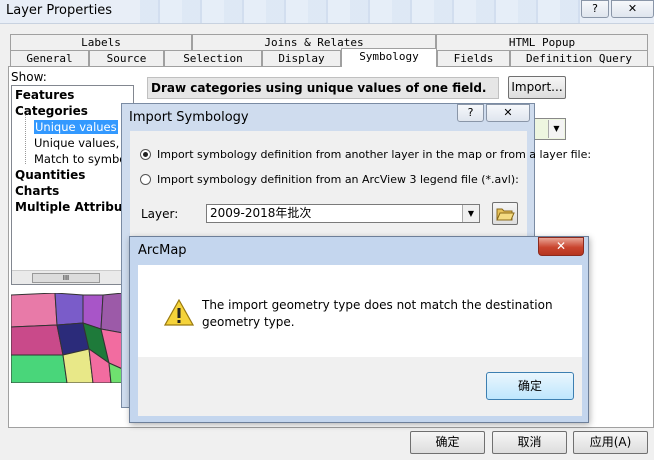 This screenshot has width=654, height=460. What do you see at coordinates (145, 179) in the screenshot?
I see `radio-avl-source` at bounding box center [145, 179].